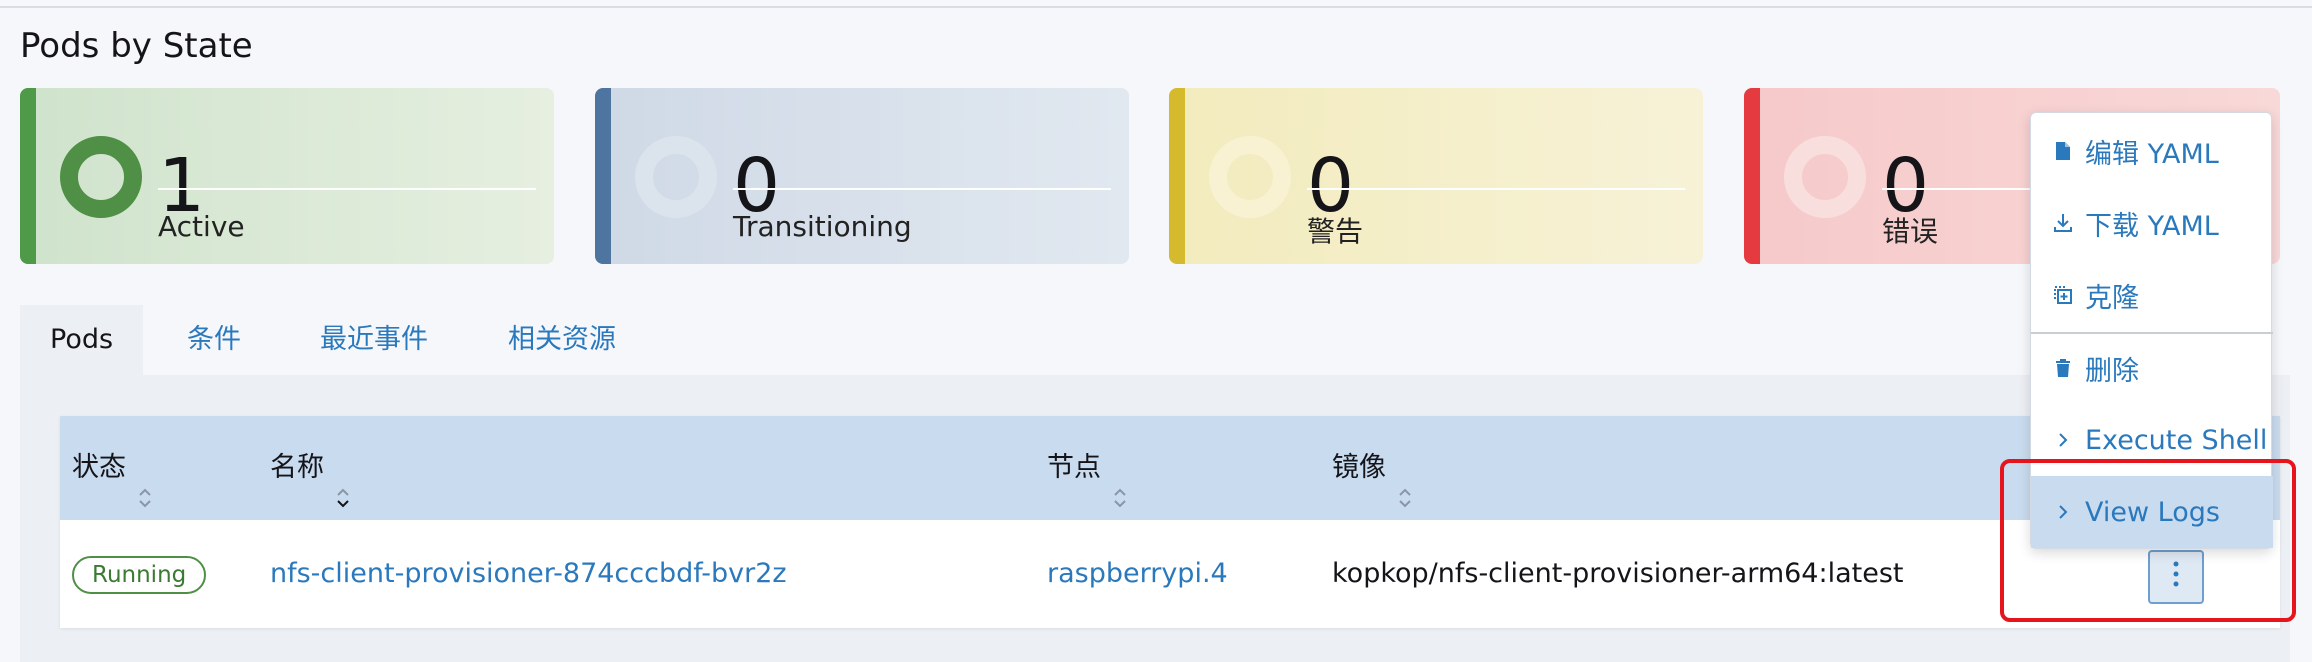 The height and width of the screenshot is (662, 2312). Describe the element at coordinates (1137, 574) in the screenshot. I see `node-link: raspberrypi.4` at that location.